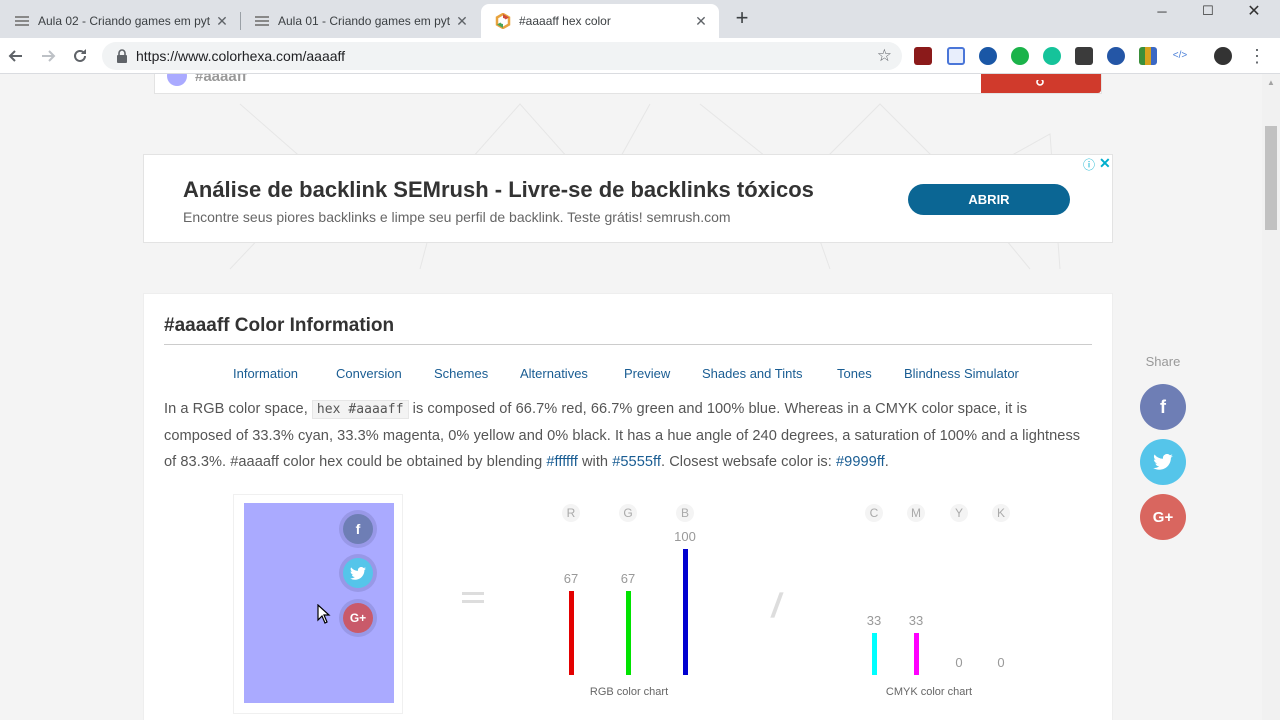  Describe the element at coordinates (473, 599) in the screenshot. I see `equals-sign` at that location.